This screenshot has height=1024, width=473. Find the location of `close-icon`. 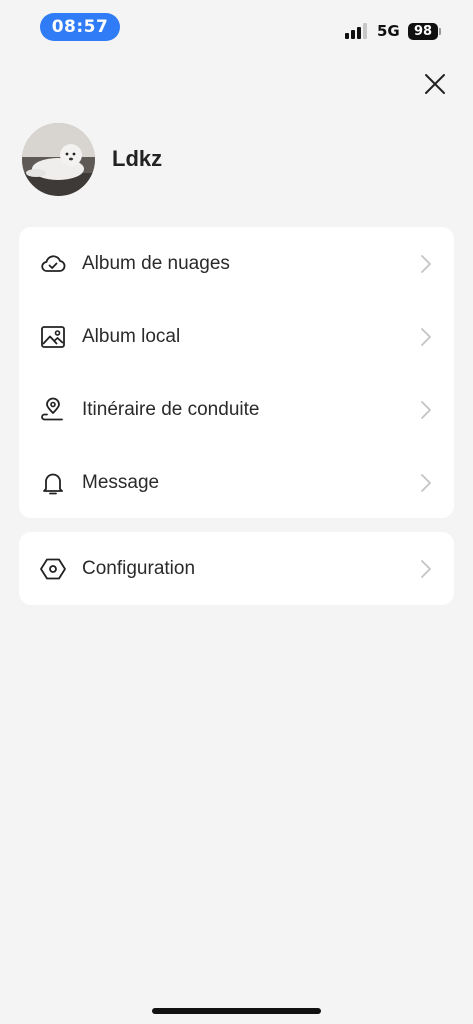

close-icon is located at coordinates (435, 84).